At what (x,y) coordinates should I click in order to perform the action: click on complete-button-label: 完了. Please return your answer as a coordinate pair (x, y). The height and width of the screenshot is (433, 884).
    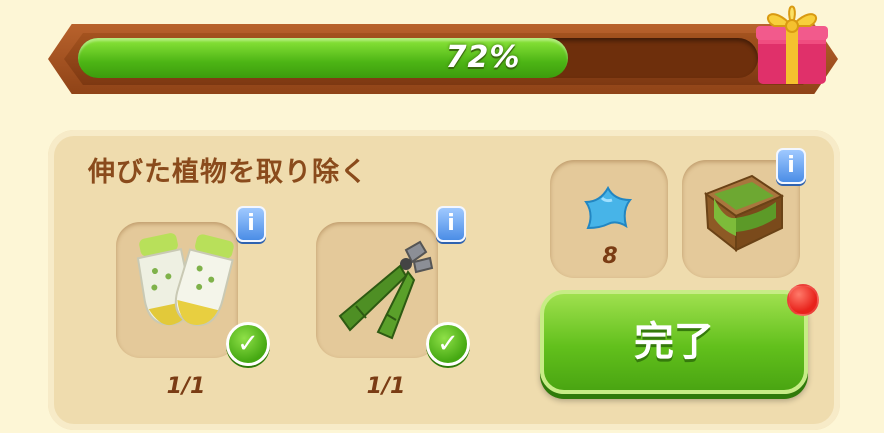
    Looking at the image, I should click on (674, 342).